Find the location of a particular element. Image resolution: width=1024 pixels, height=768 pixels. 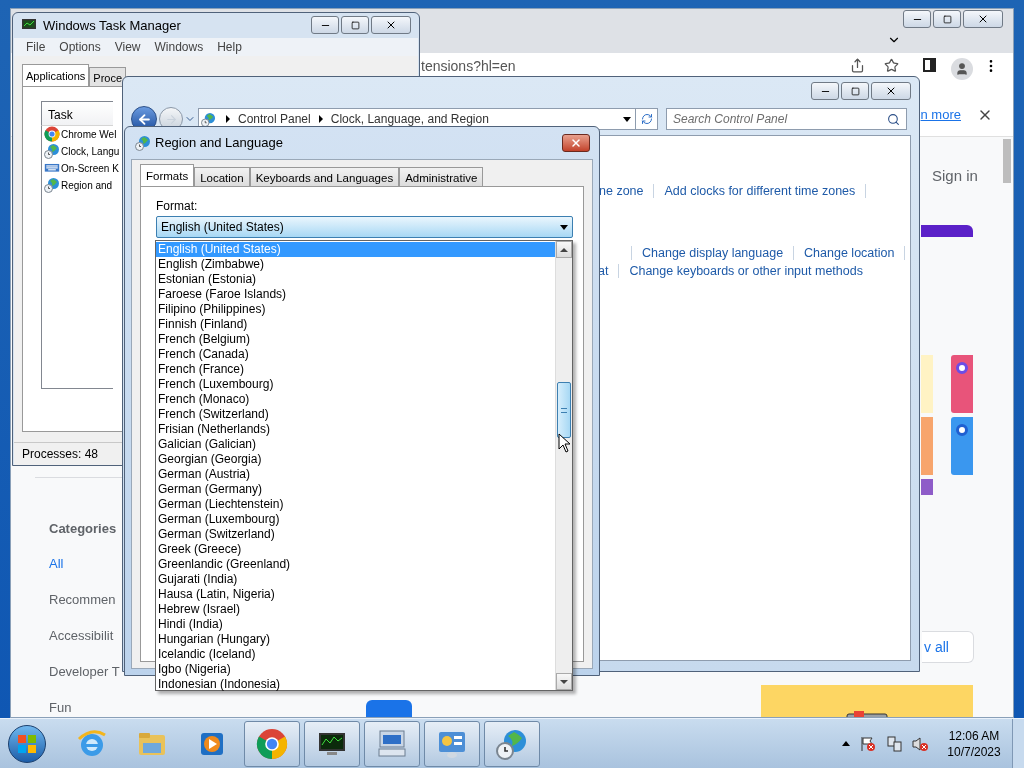

format-option: German (Austria) is located at coordinates (355, 474).